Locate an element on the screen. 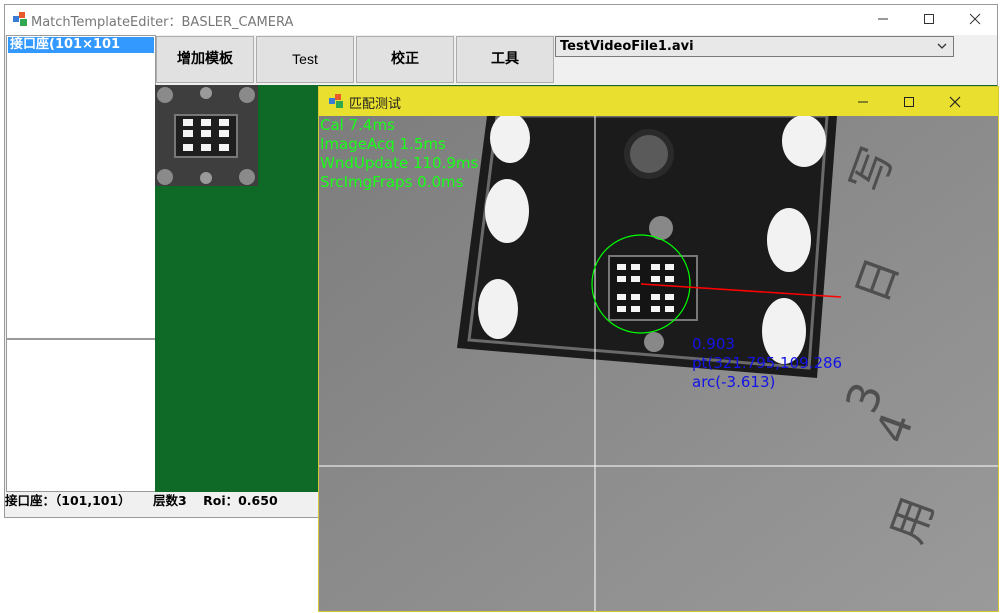 This screenshot has width=1001, height=613. match-angle: arc(-3.613) is located at coordinates (734, 382).